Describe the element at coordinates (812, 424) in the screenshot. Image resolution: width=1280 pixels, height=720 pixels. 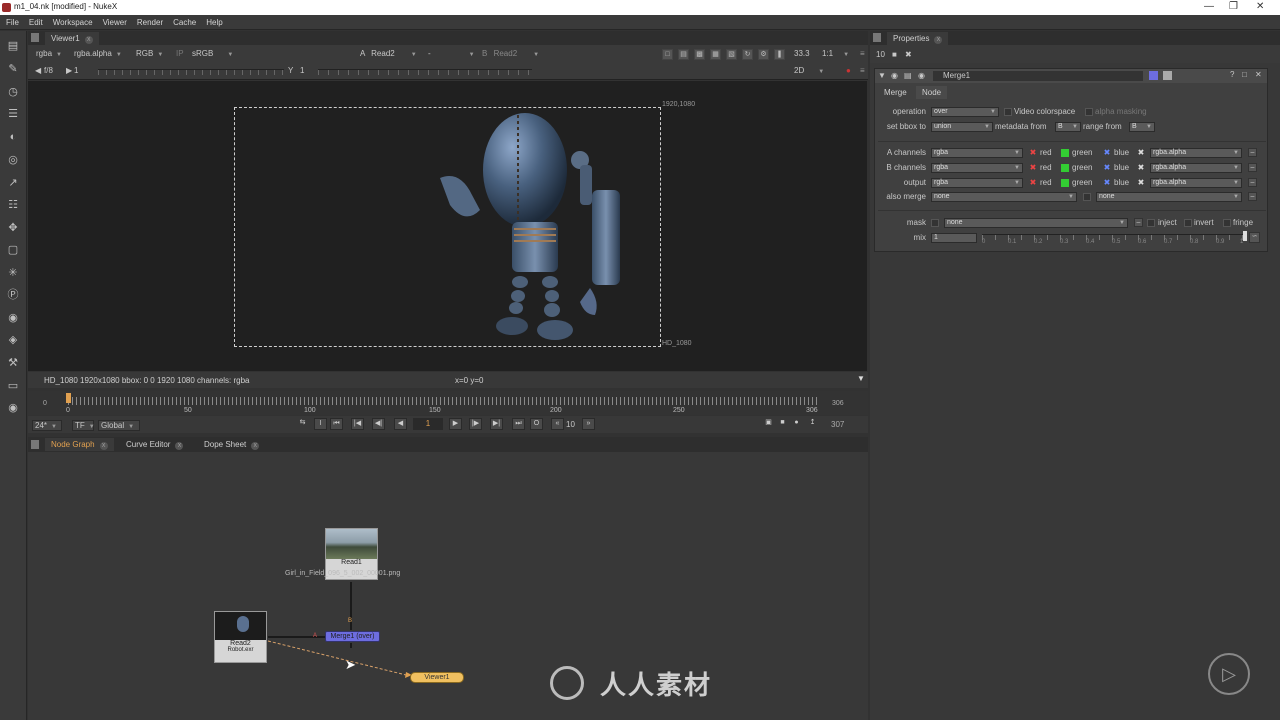
I see `export-icon: ↥` at that location.